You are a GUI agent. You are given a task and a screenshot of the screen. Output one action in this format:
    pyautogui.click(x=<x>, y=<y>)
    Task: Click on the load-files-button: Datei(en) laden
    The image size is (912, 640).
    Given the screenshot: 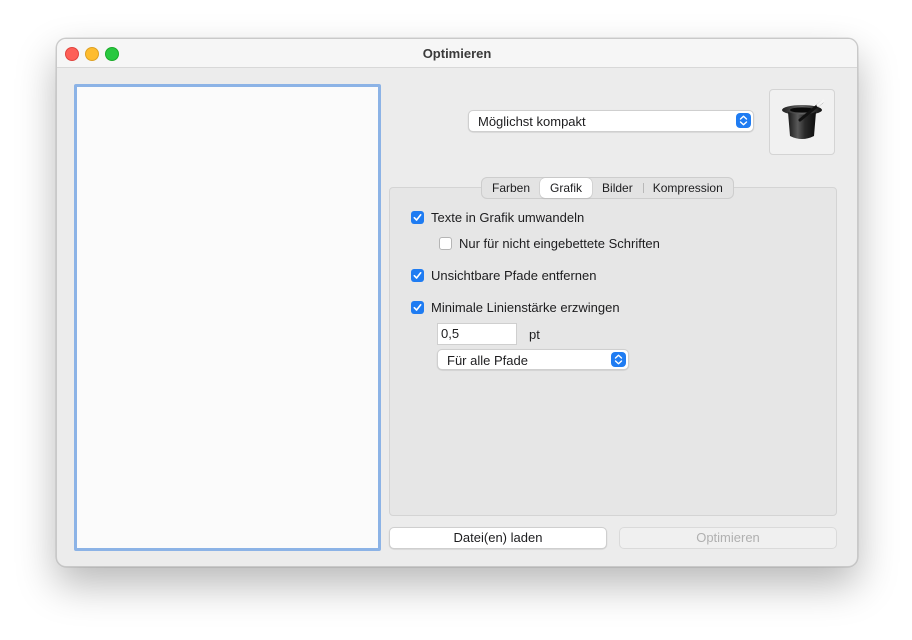 What is the action you would take?
    pyautogui.click(x=498, y=538)
    